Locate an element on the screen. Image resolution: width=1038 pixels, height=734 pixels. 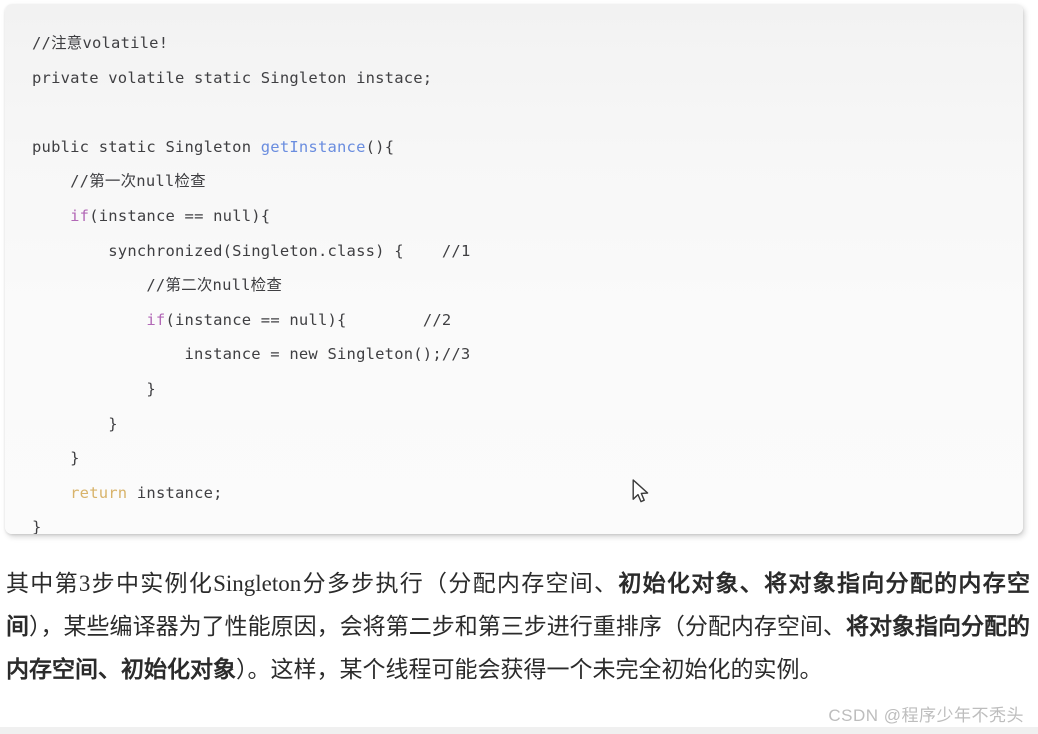
code-token: //第一次null检查 is located at coordinates (138, 181).